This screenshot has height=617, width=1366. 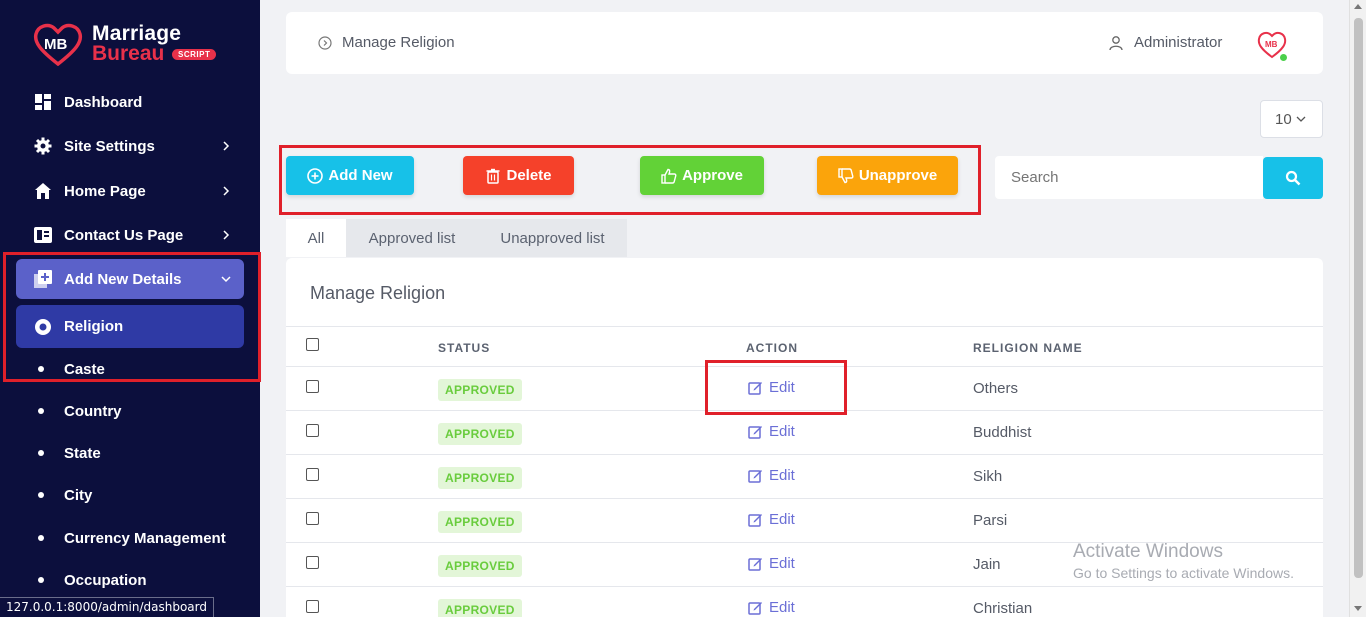 I want to click on sidebar-item-label: Dashboard, so click(x=103, y=102).